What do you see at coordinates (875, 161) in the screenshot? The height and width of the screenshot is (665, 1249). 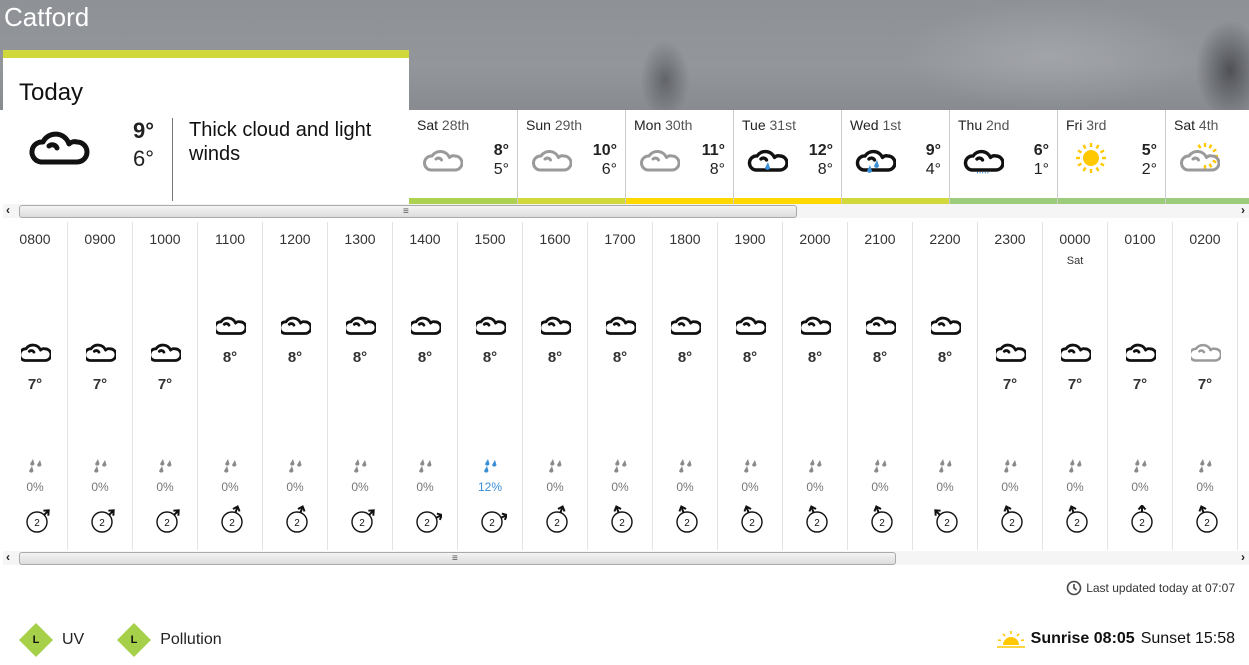 I see `heavy-rain-icon` at bounding box center [875, 161].